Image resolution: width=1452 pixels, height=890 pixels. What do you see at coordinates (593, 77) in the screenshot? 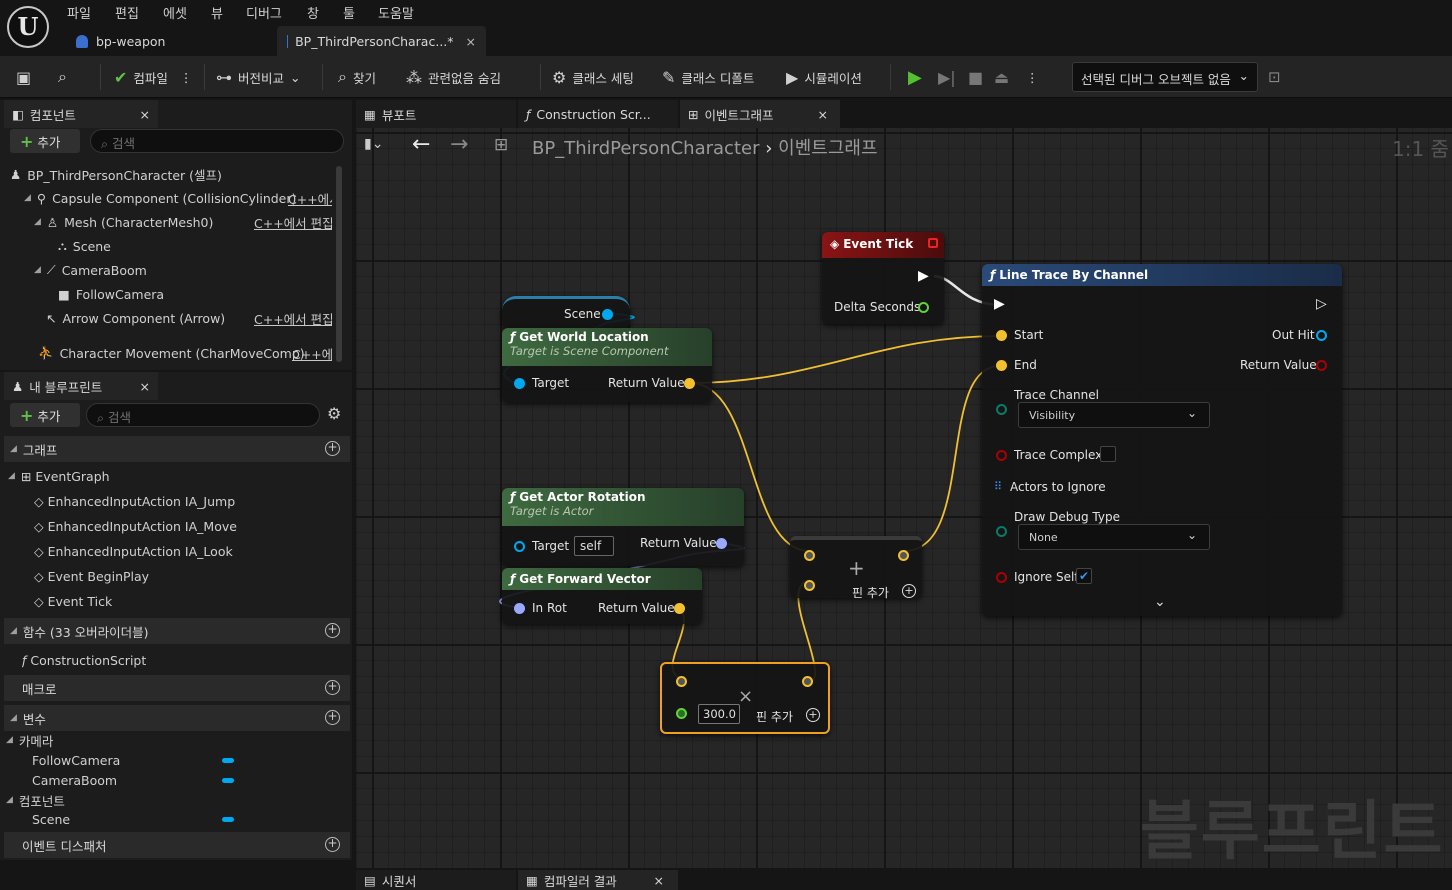
I see `class-settings-button: ⚙ 클래스 세팅` at bounding box center [593, 77].